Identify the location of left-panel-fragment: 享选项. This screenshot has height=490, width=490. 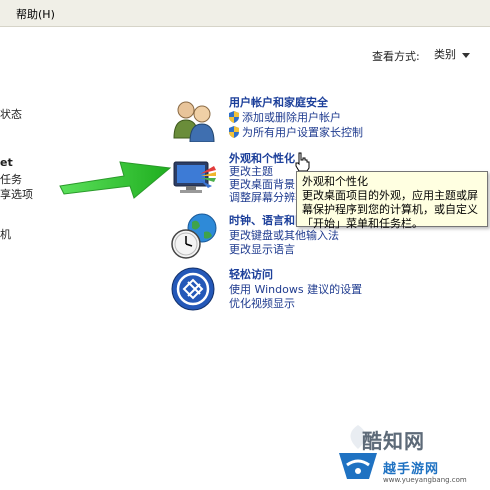
(16, 194).